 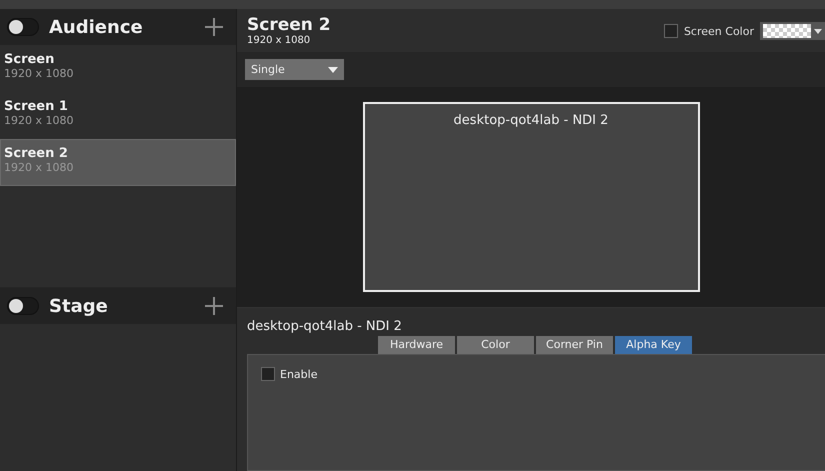 What do you see at coordinates (299, 374) in the screenshot?
I see `checkbox-label: Enable` at bounding box center [299, 374].